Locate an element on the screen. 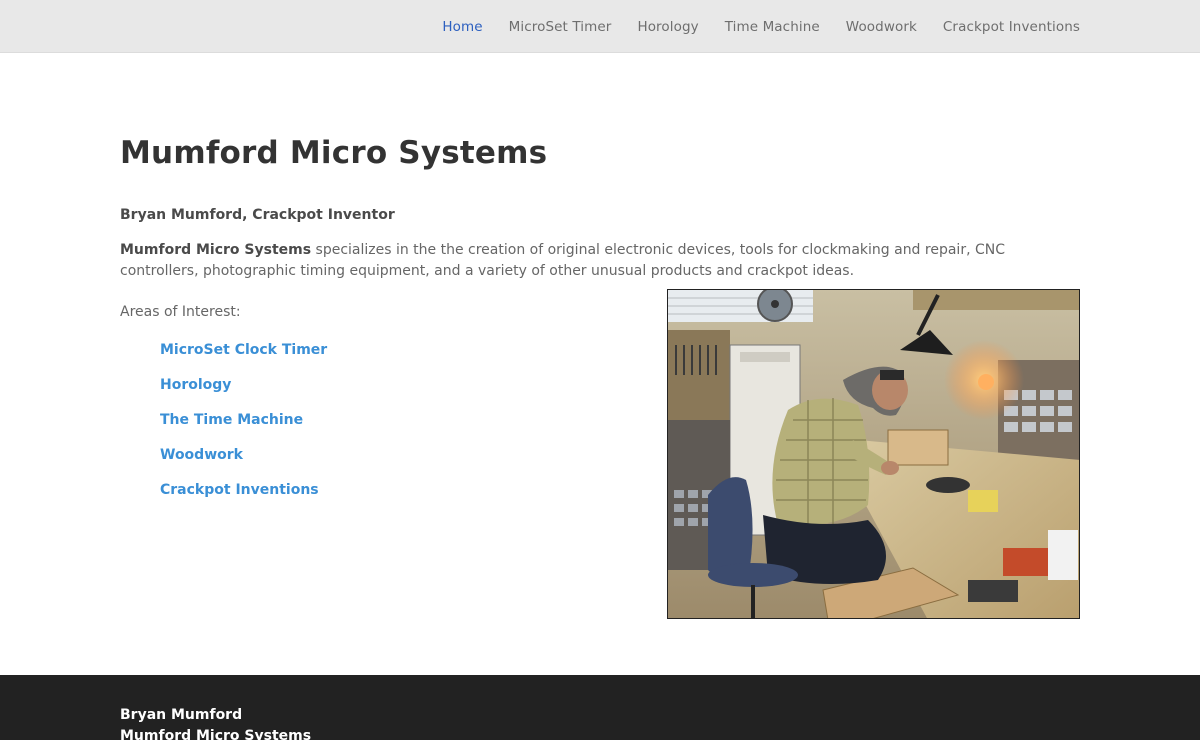 The height and width of the screenshot is (740, 1200). list-item: Crackpot Inventions is located at coordinates (243, 496).